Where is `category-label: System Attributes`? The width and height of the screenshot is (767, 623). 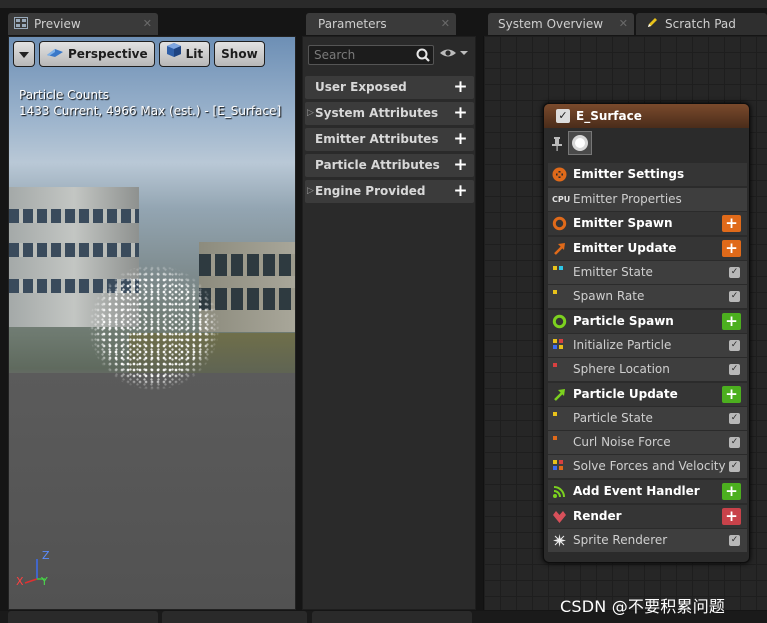
category-label: System Attributes is located at coordinates (377, 113).